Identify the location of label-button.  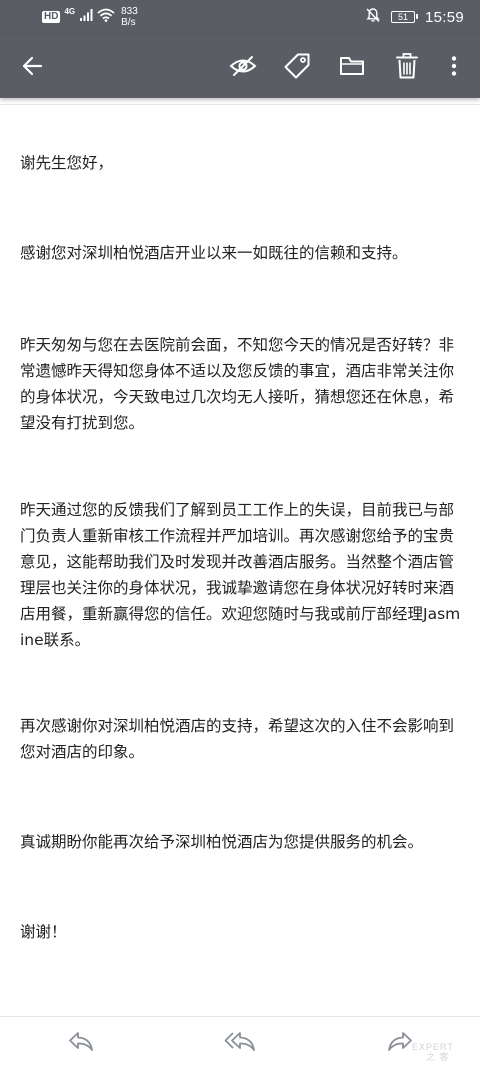
(297, 66).